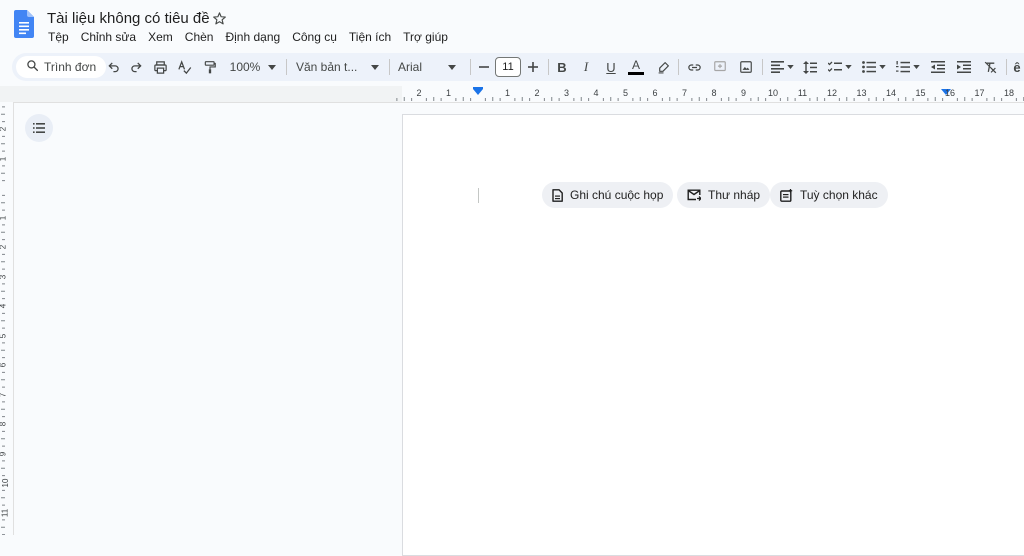  Describe the element at coordinates (920, 93) in the screenshot. I see `ruler-number: 15` at that location.